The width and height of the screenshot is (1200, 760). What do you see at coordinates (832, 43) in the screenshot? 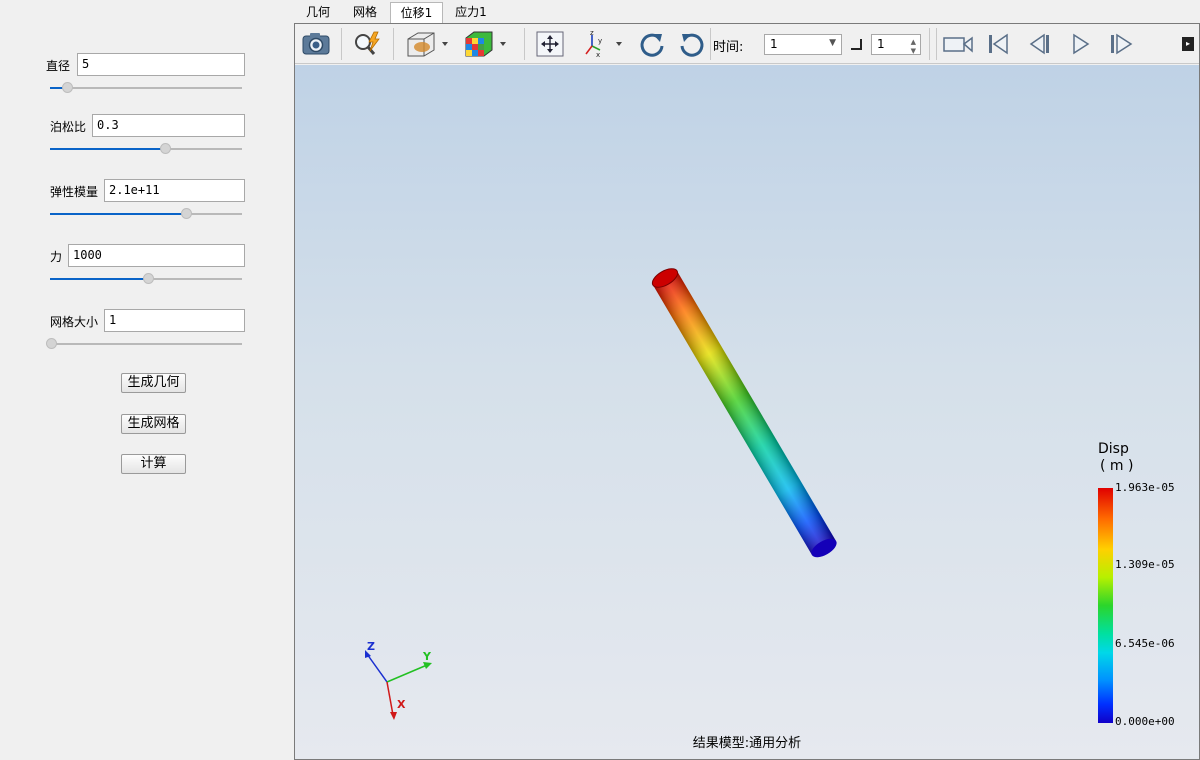
I see `chevron-down-icon: ▼` at bounding box center [832, 43].